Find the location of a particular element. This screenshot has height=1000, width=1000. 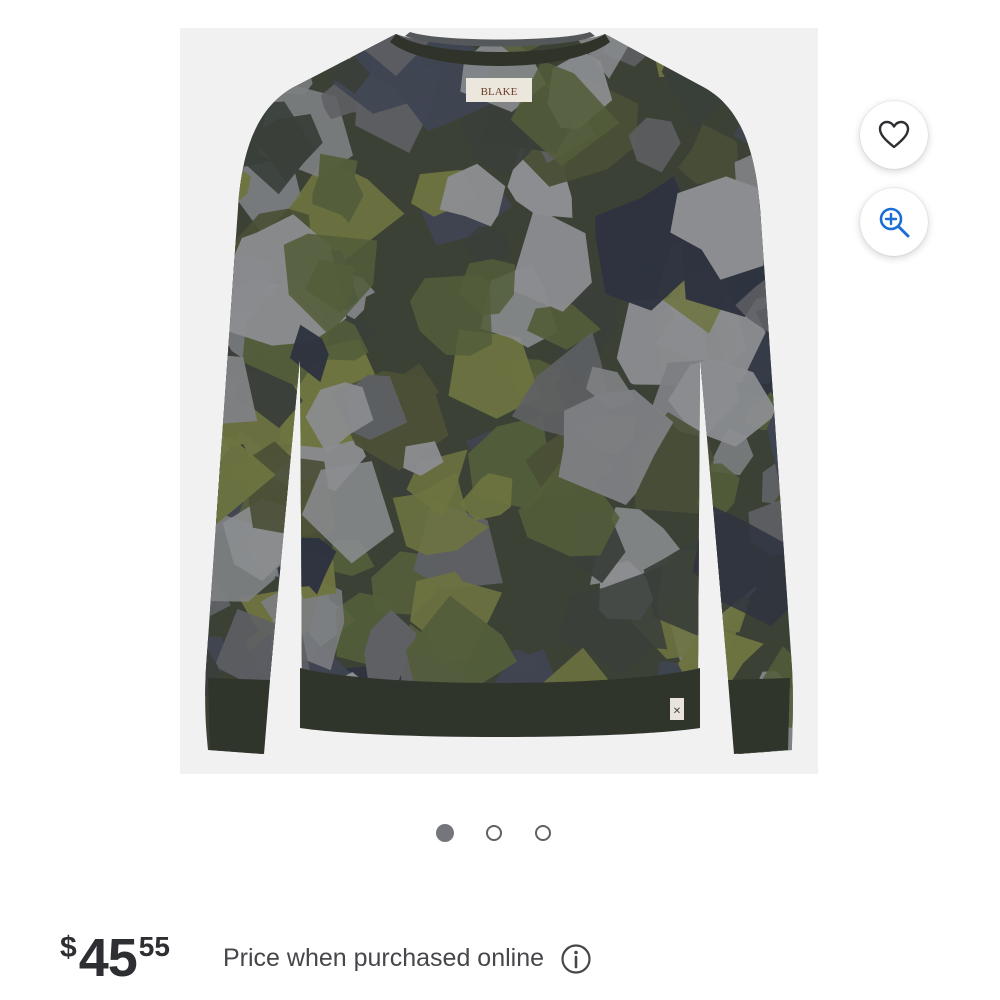

info-icon is located at coordinates (576, 959).